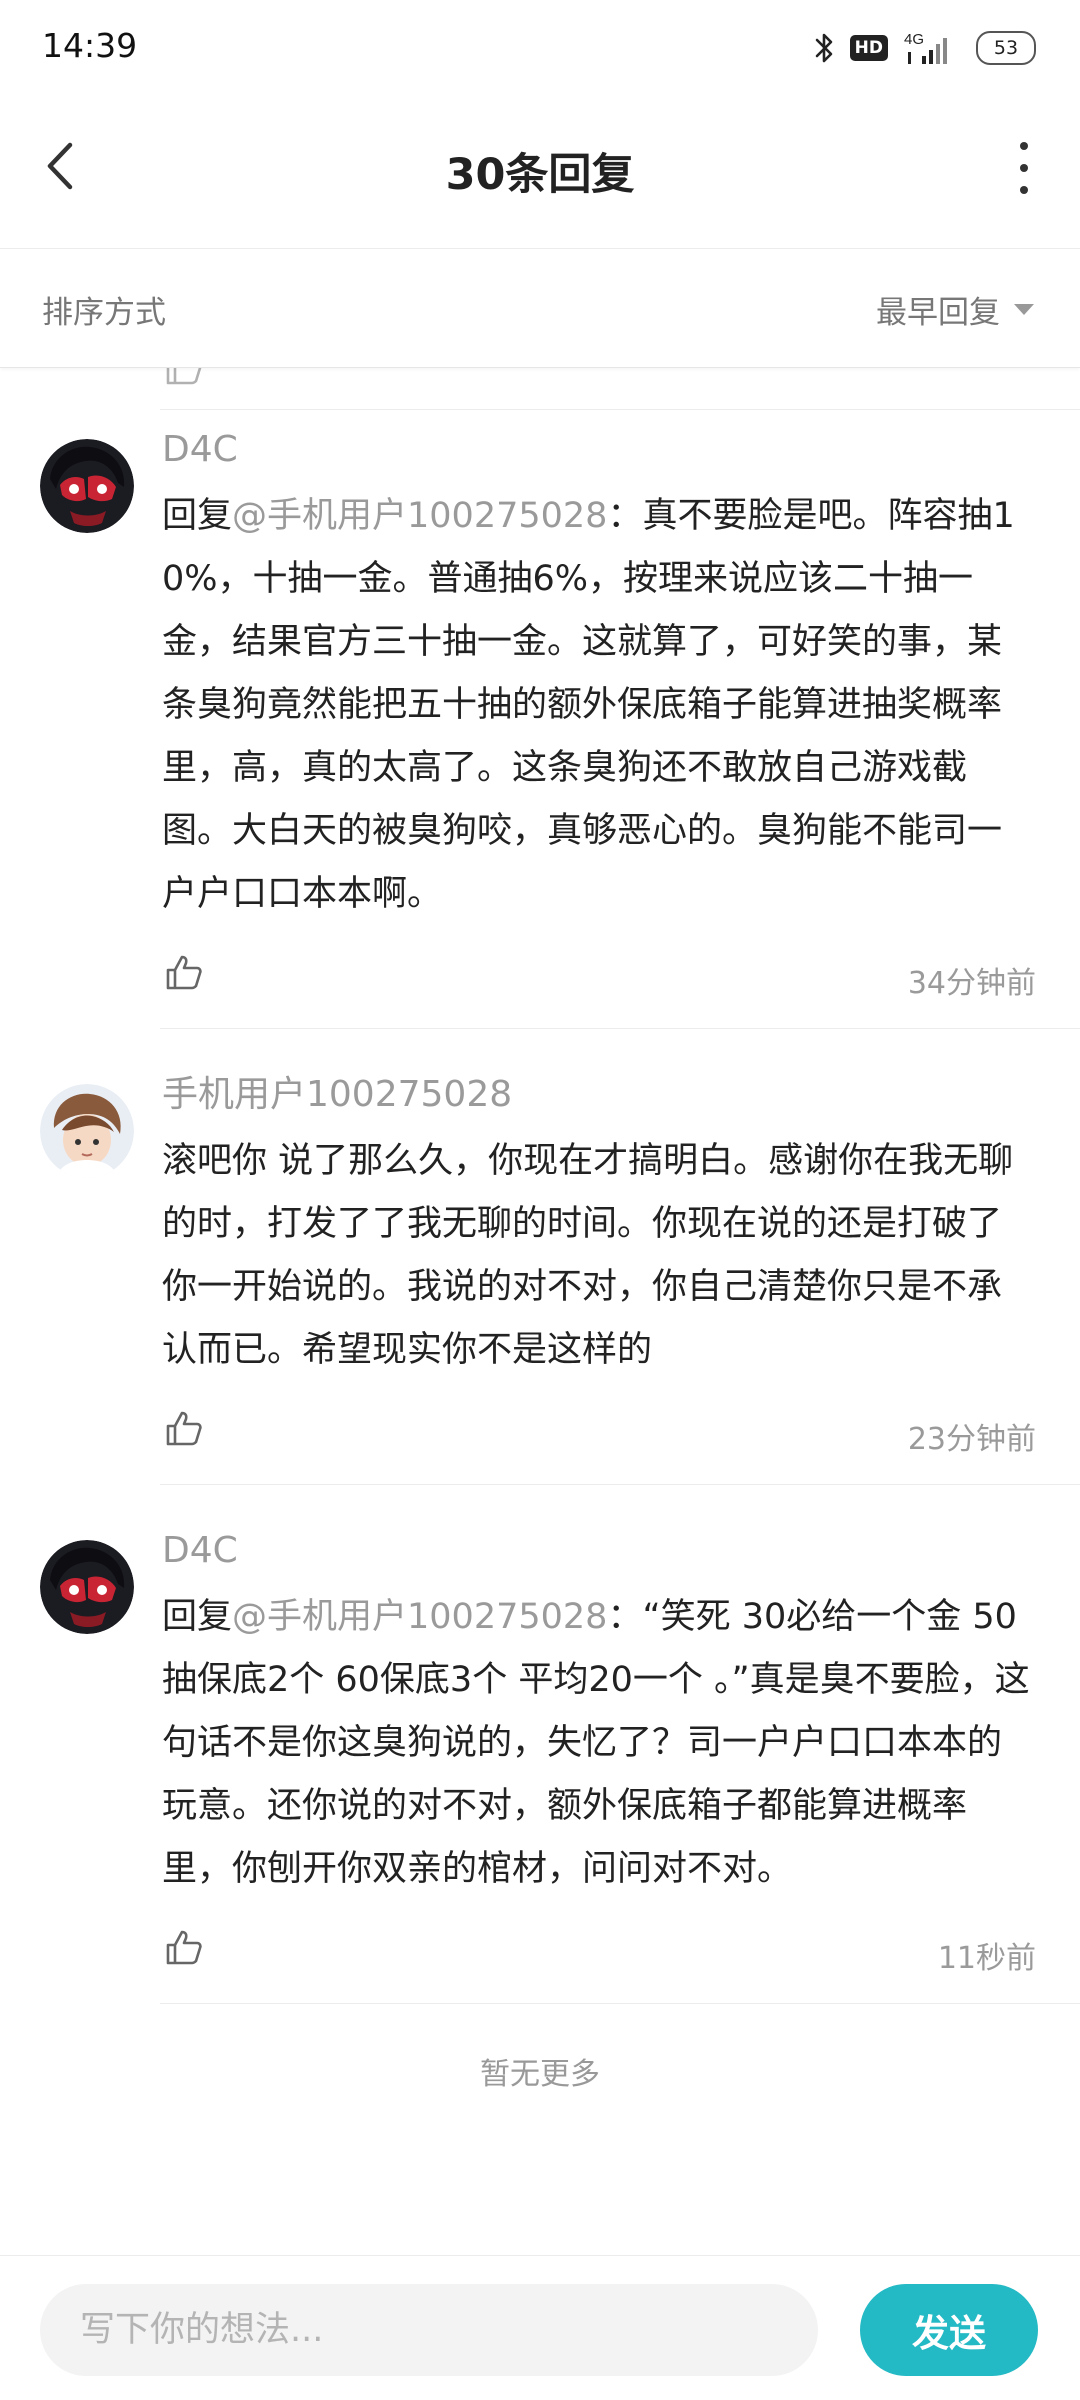 The height and width of the screenshot is (2400, 1080). What do you see at coordinates (949, 2330) in the screenshot?
I see `send-button: 发送` at bounding box center [949, 2330].